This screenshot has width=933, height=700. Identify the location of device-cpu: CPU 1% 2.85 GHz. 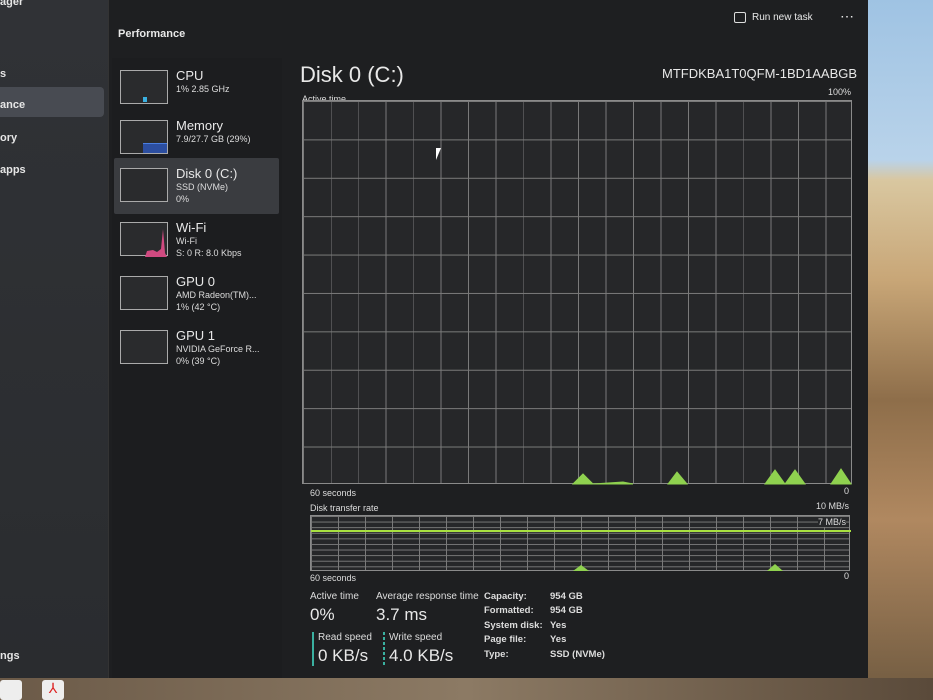
(196, 88).